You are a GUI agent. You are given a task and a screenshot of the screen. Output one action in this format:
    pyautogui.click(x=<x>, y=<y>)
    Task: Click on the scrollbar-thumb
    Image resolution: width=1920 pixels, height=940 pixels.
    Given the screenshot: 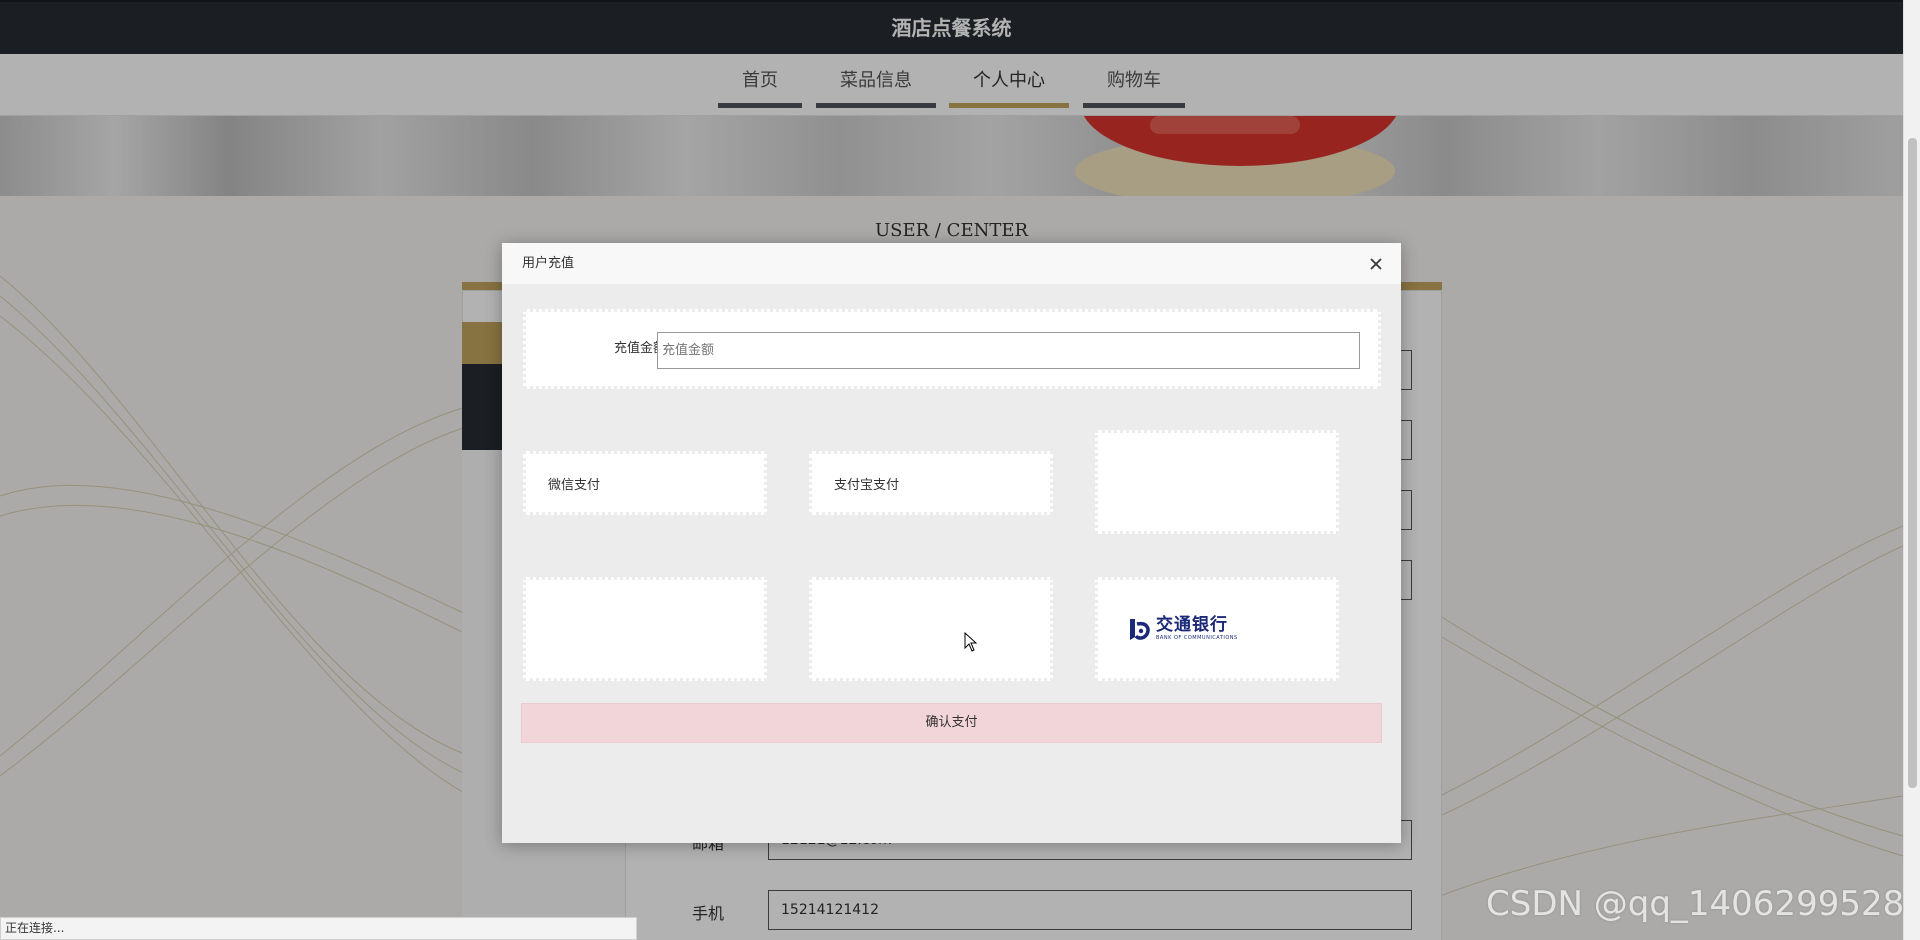 What is the action you would take?
    pyautogui.click(x=1912, y=463)
    